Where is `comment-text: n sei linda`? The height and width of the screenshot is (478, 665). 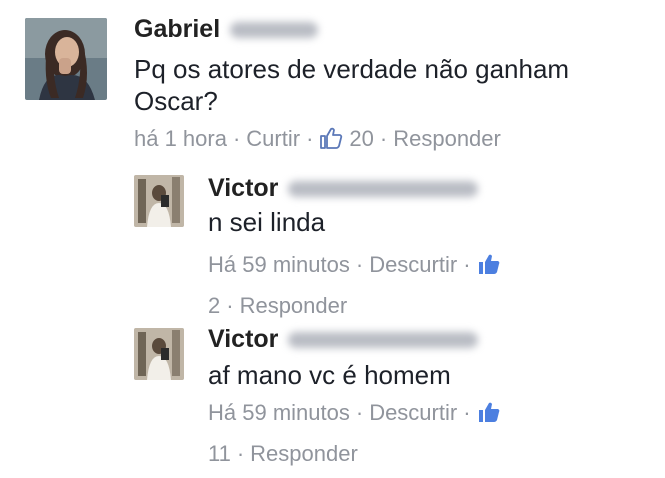
comment-text: n sei linda is located at coordinates (267, 222).